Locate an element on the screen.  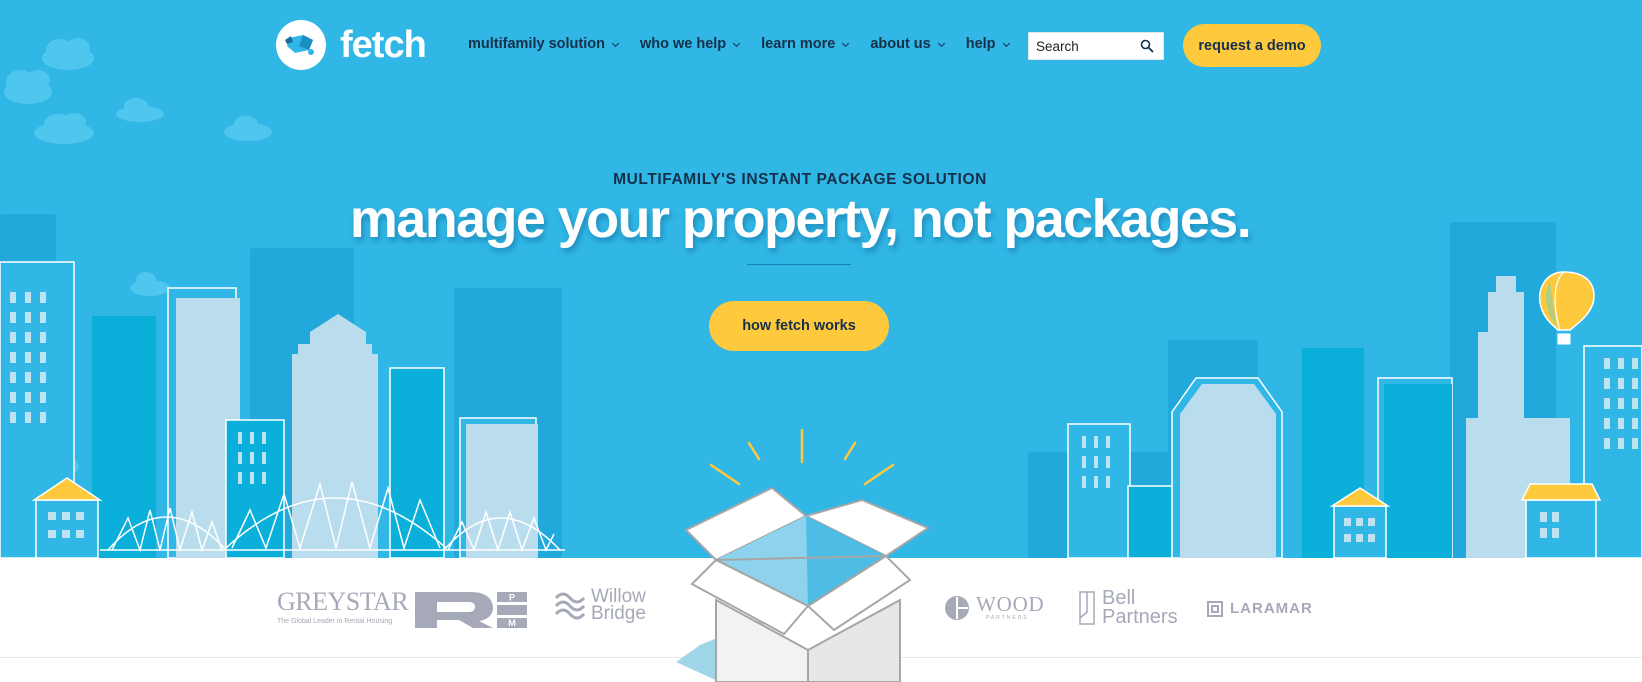
bell-partners-line2: Partners is located at coordinates (1140, 617).